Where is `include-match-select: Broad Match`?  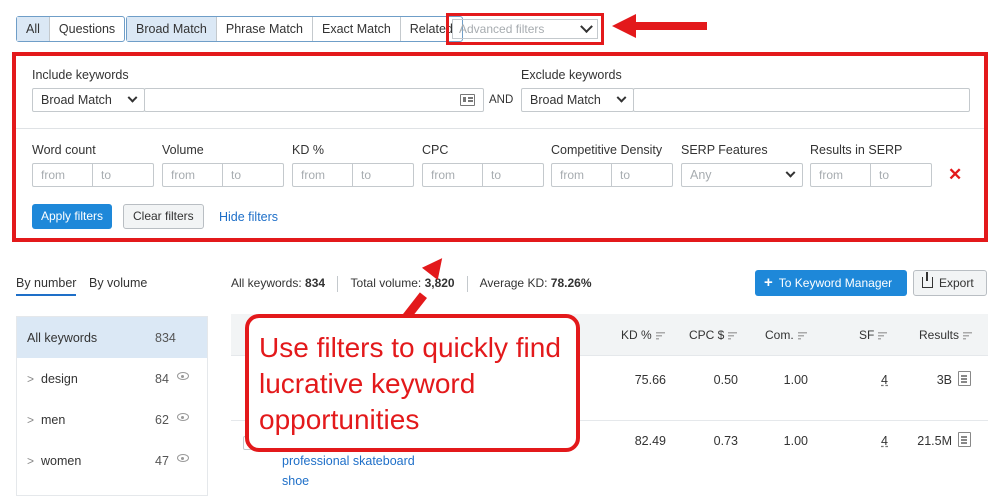
include-match-select: Broad Match is located at coordinates (88, 100).